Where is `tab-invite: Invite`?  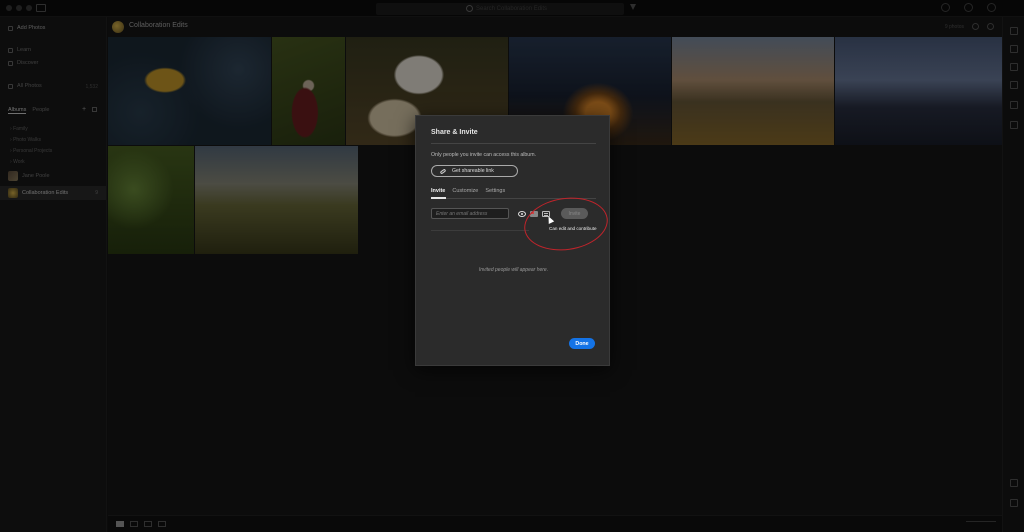 tab-invite: Invite is located at coordinates (438, 191).